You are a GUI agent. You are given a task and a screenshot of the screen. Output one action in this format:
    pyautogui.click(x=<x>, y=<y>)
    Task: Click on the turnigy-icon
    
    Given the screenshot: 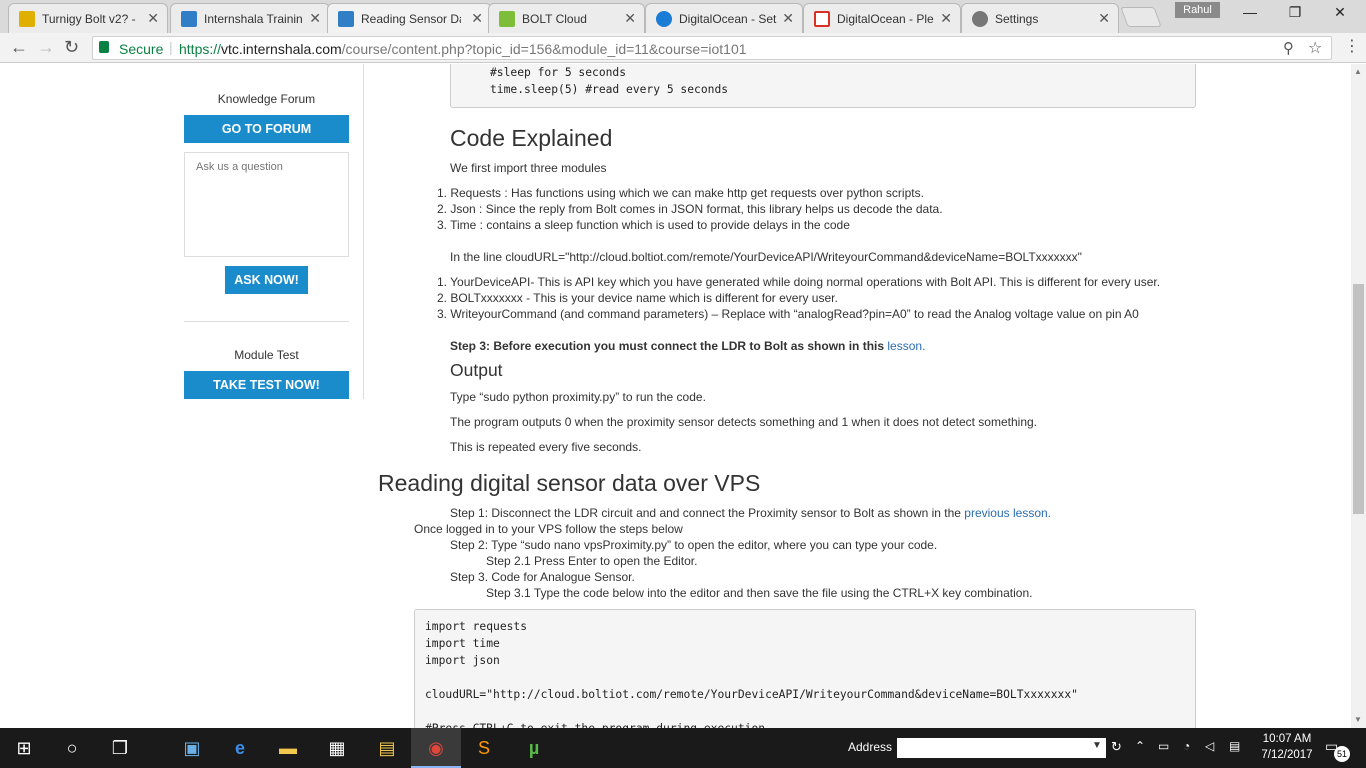 What is the action you would take?
    pyautogui.click(x=27, y=19)
    